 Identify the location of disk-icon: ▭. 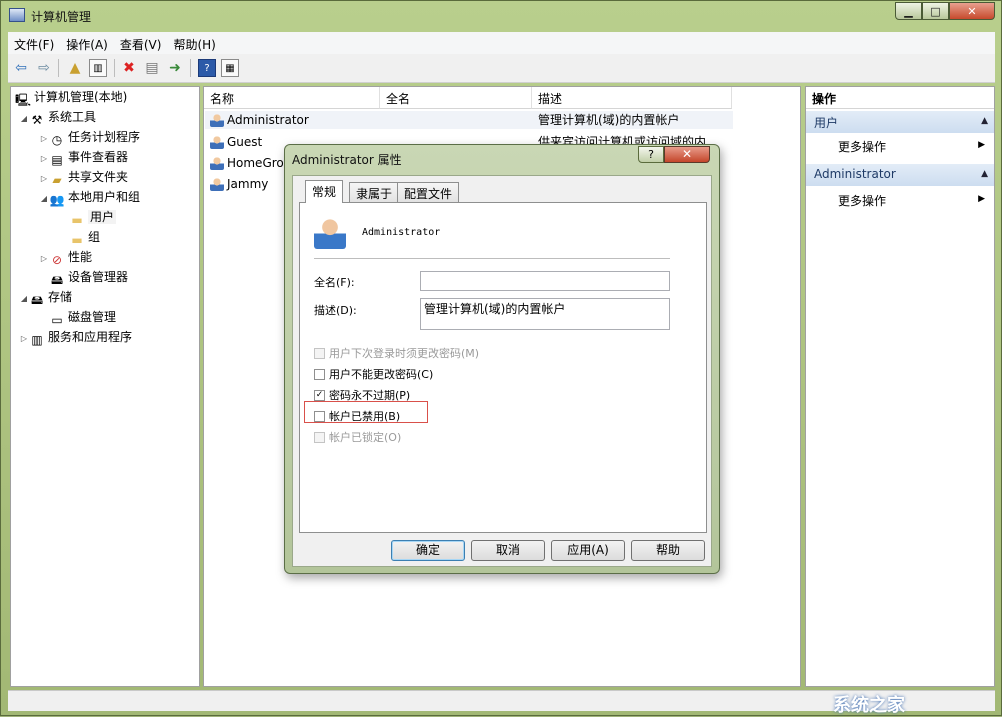
(57, 320).